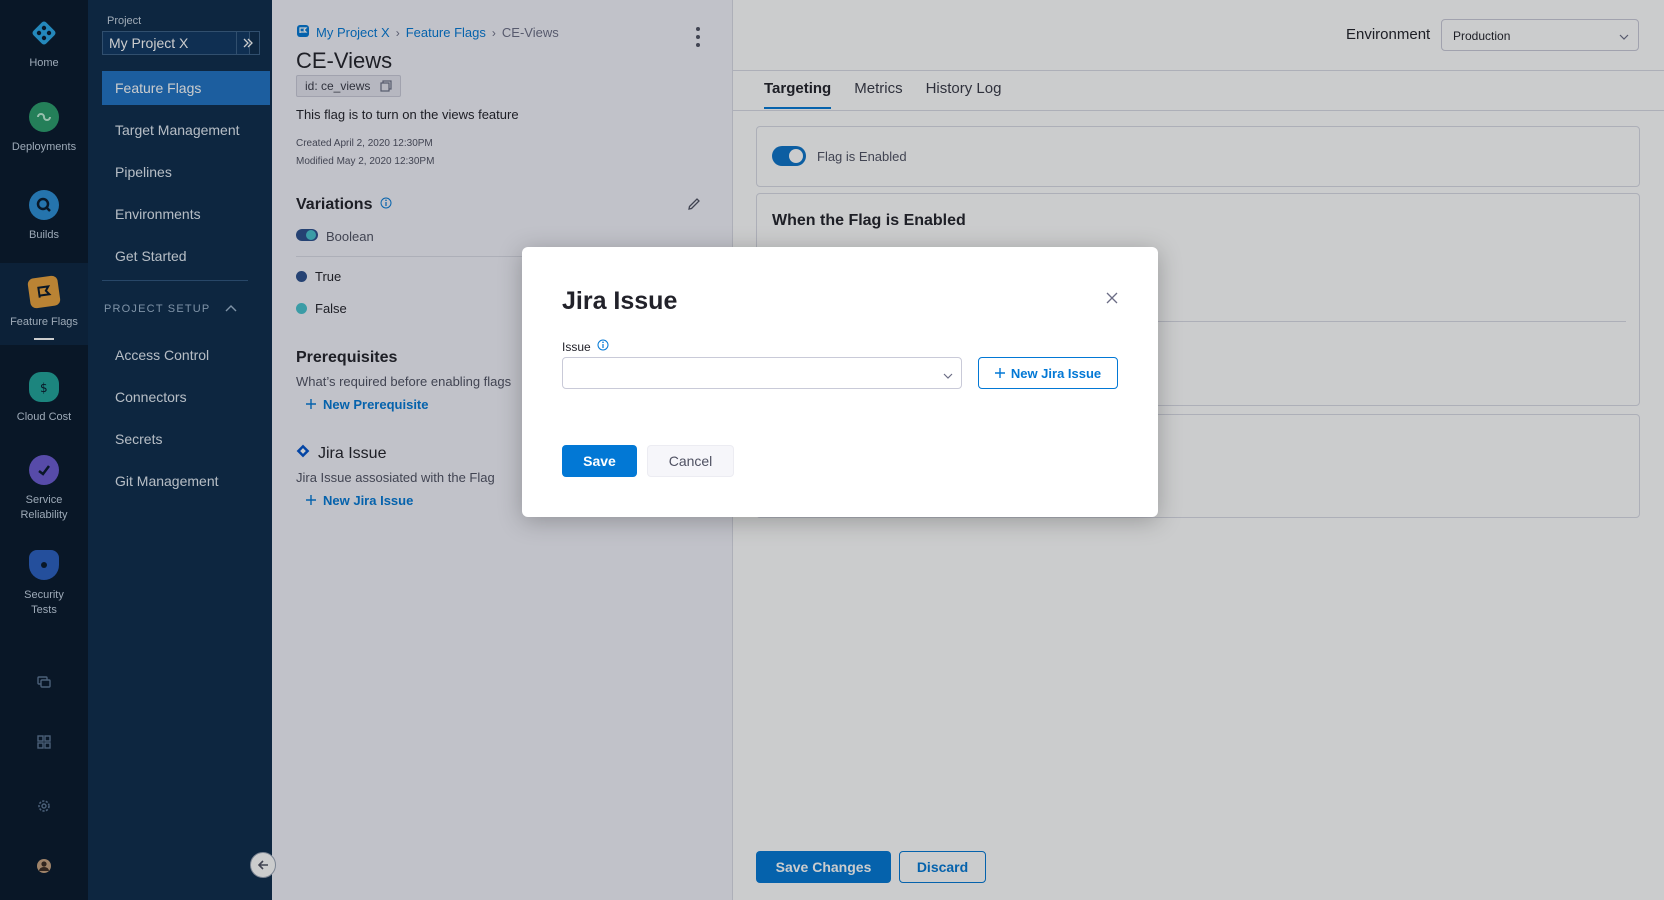  What do you see at coordinates (1056, 373) in the screenshot?
I see `new-jira-issue-button-label: New Jira Issue` at bounding box center [1056, 373].